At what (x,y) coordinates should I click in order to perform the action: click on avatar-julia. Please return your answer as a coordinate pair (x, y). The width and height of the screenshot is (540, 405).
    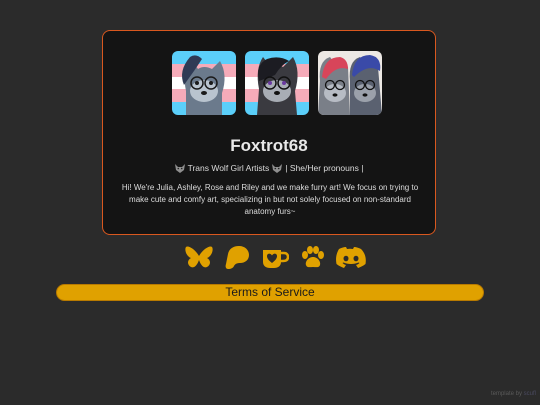
    Looking at the image, I should click on (204, 83).